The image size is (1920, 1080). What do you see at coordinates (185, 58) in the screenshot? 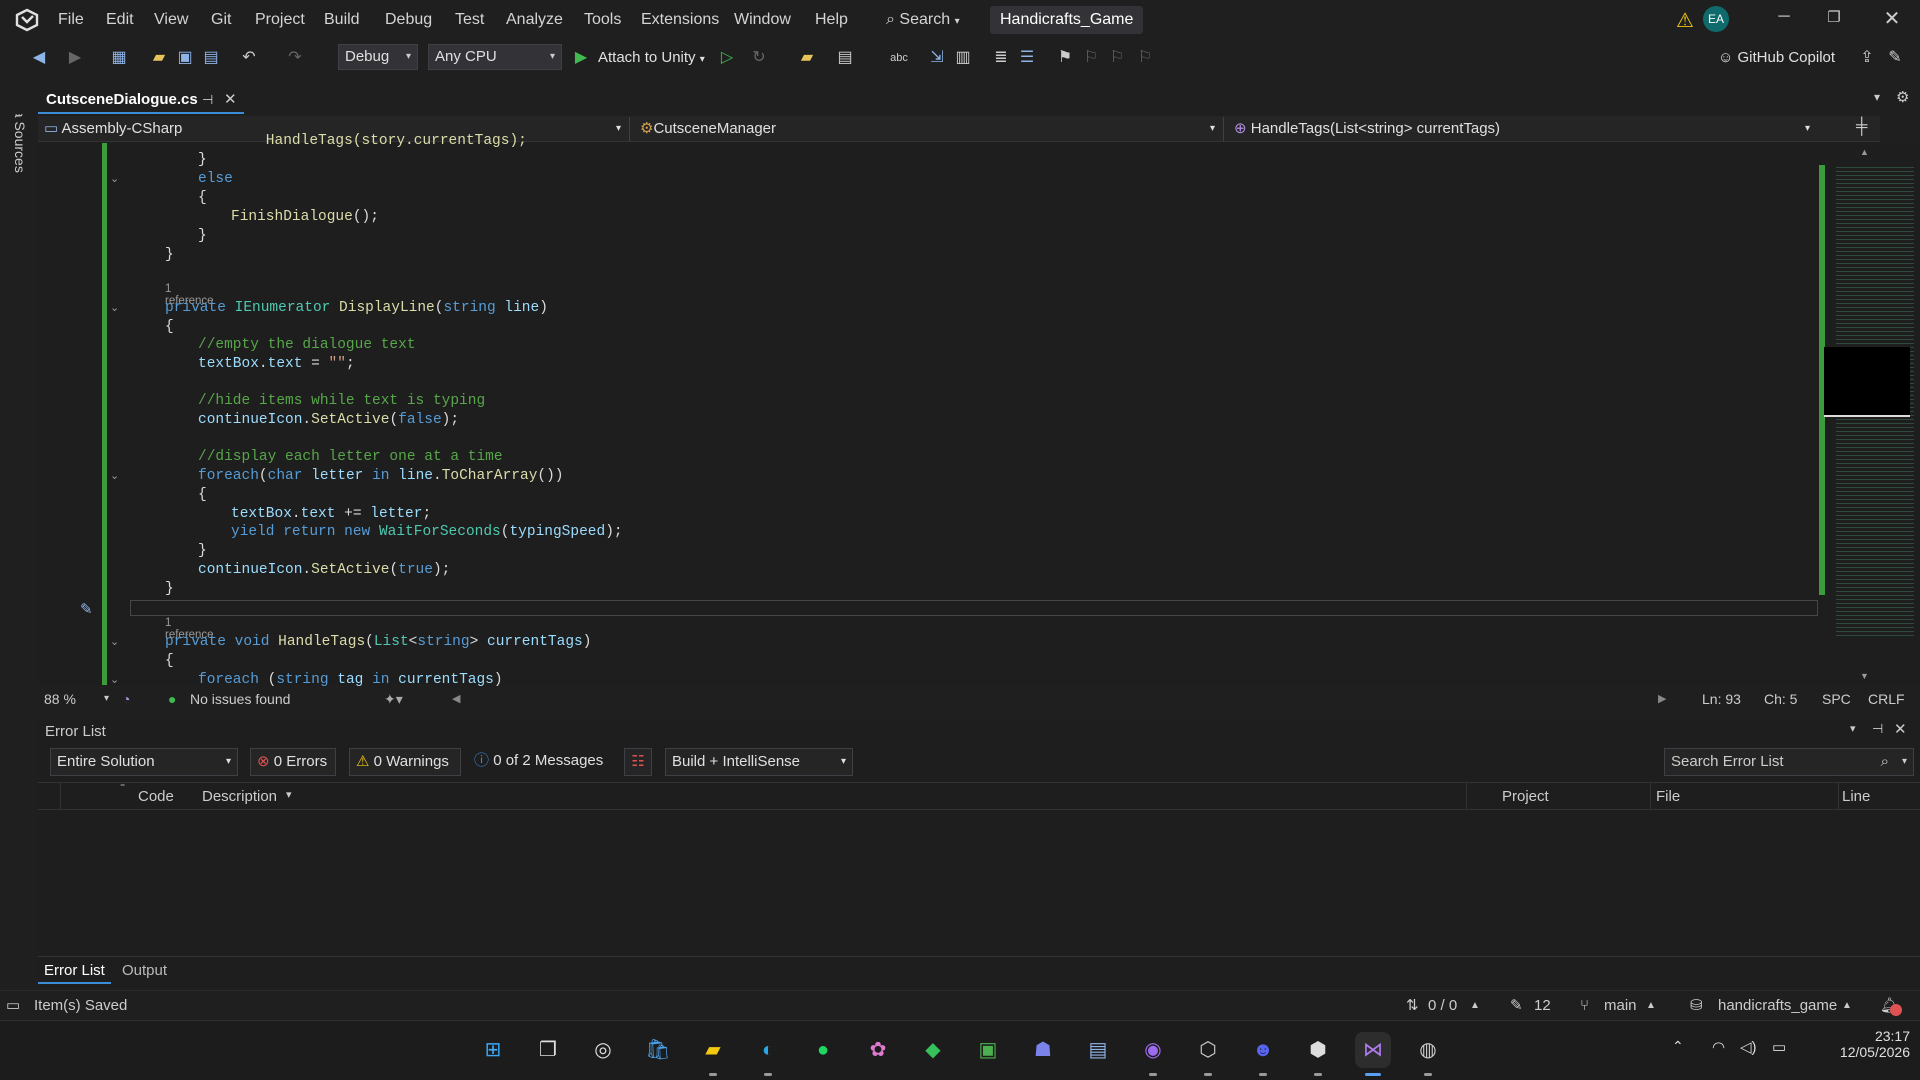
I see `save-icon: ▣` at bounding box center [185, 58].